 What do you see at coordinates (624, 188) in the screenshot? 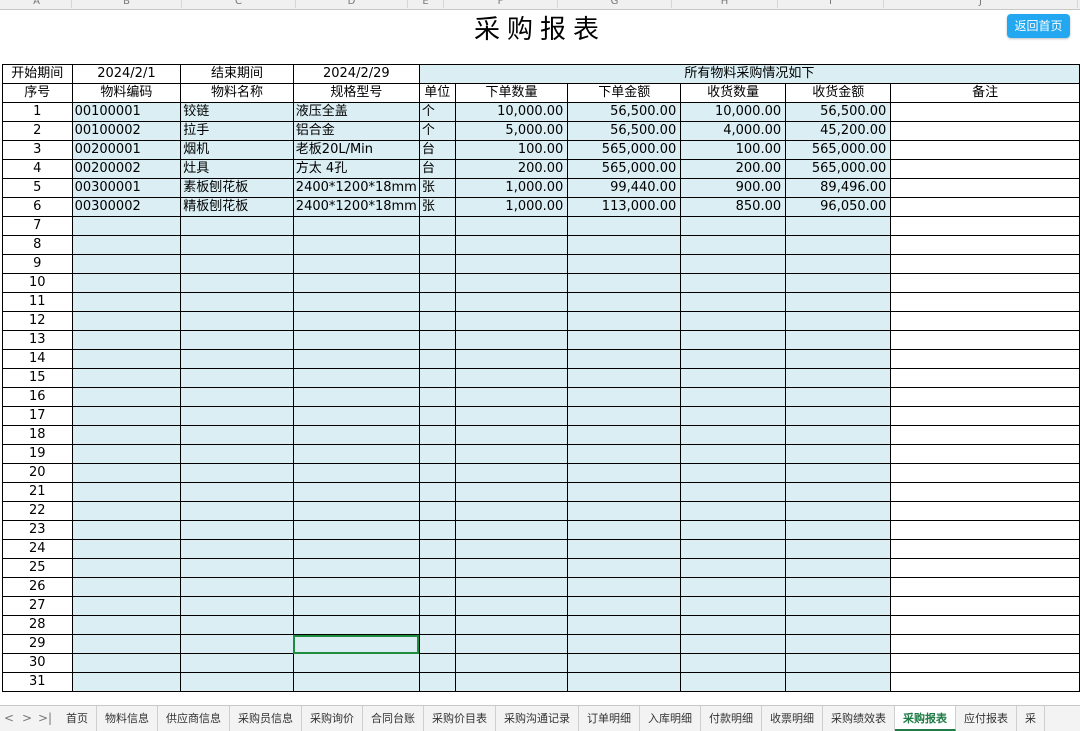
I see `table-cell: 99,440.00` at bounding box center [624, 188].